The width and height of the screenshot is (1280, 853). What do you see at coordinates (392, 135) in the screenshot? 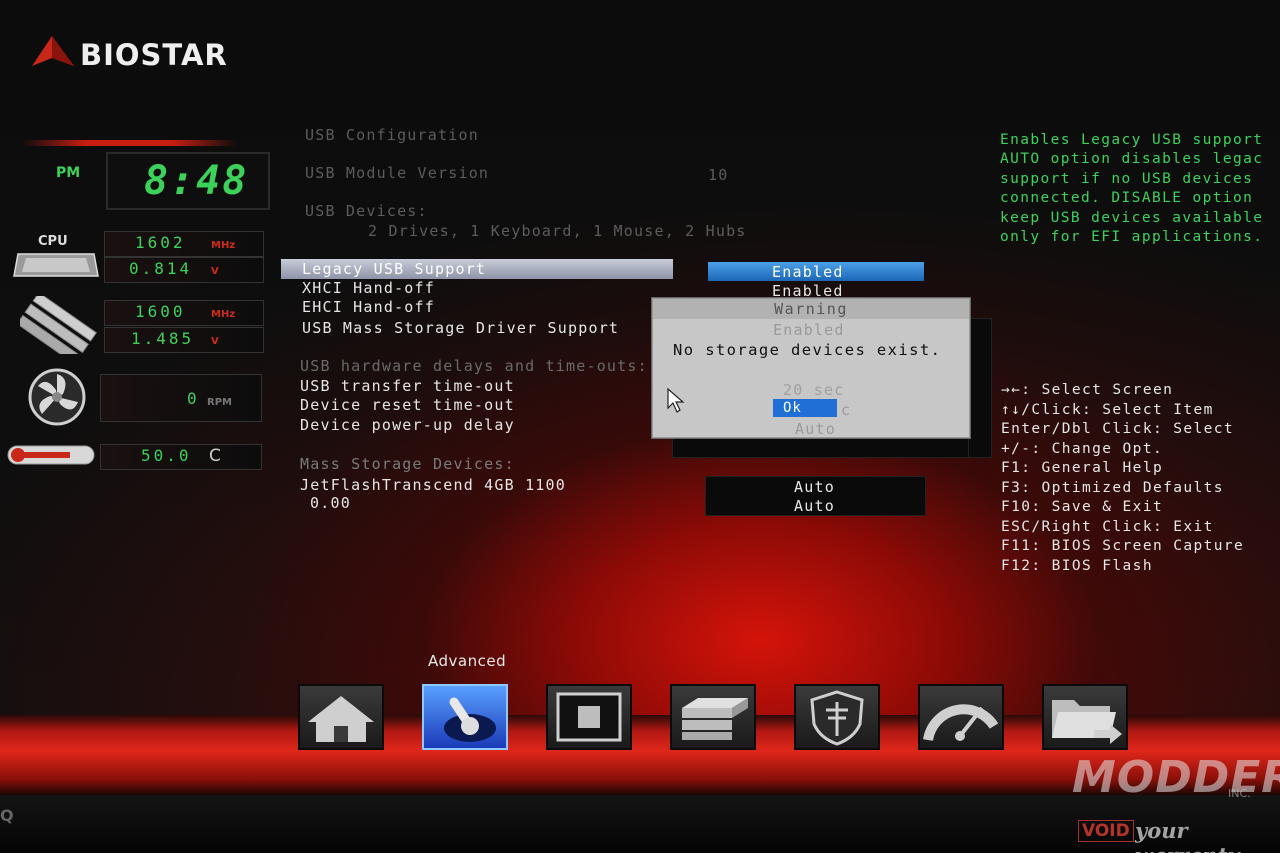
I see `usb-config-title: USB Configuration` at bounding box center [392, 135].